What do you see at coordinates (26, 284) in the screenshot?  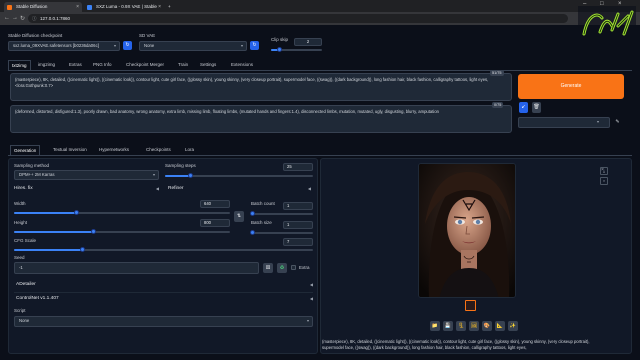 I see `adetailer-label: ADetailer` at bounding box center [26, 284].